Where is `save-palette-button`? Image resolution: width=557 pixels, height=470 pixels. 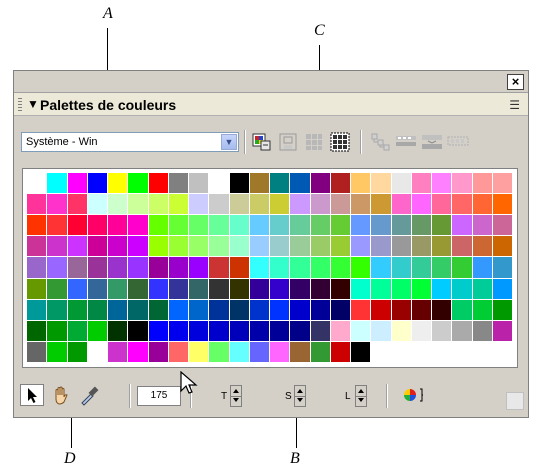 save-palette-button is located at coordinates (288, 142).